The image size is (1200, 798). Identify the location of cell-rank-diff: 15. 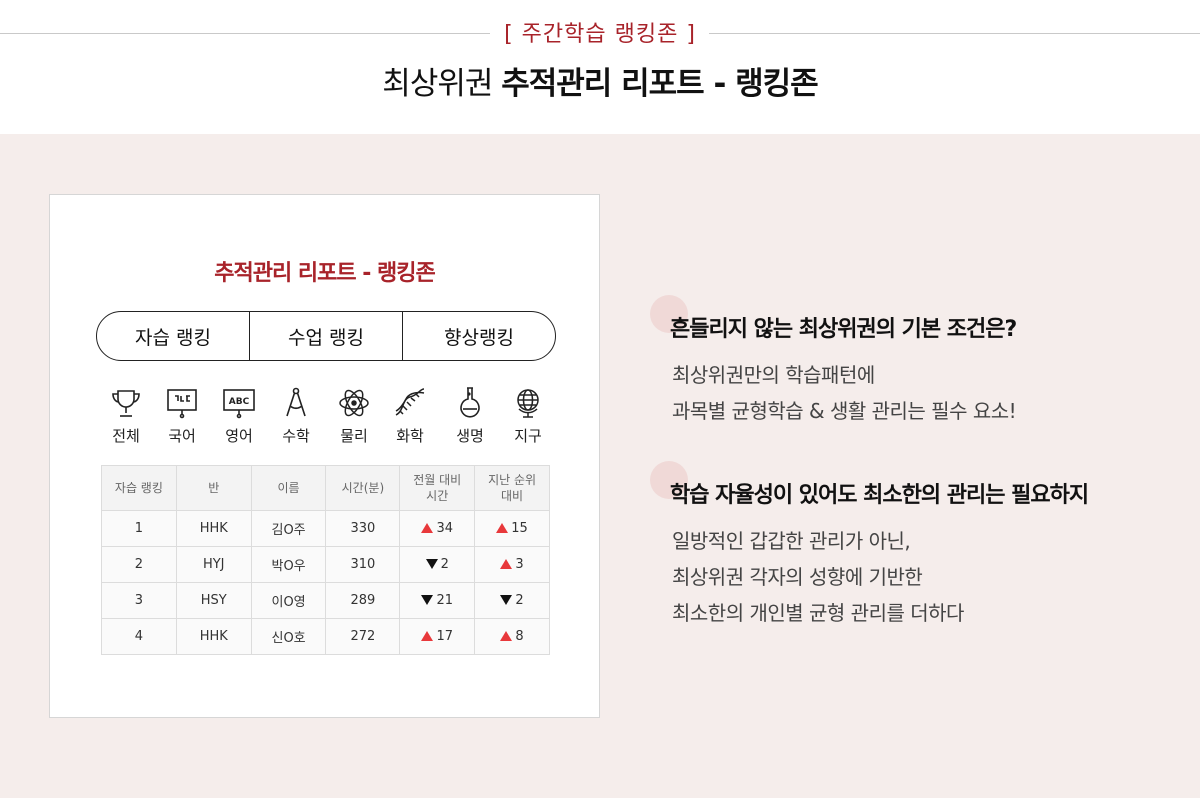
(512, 528).